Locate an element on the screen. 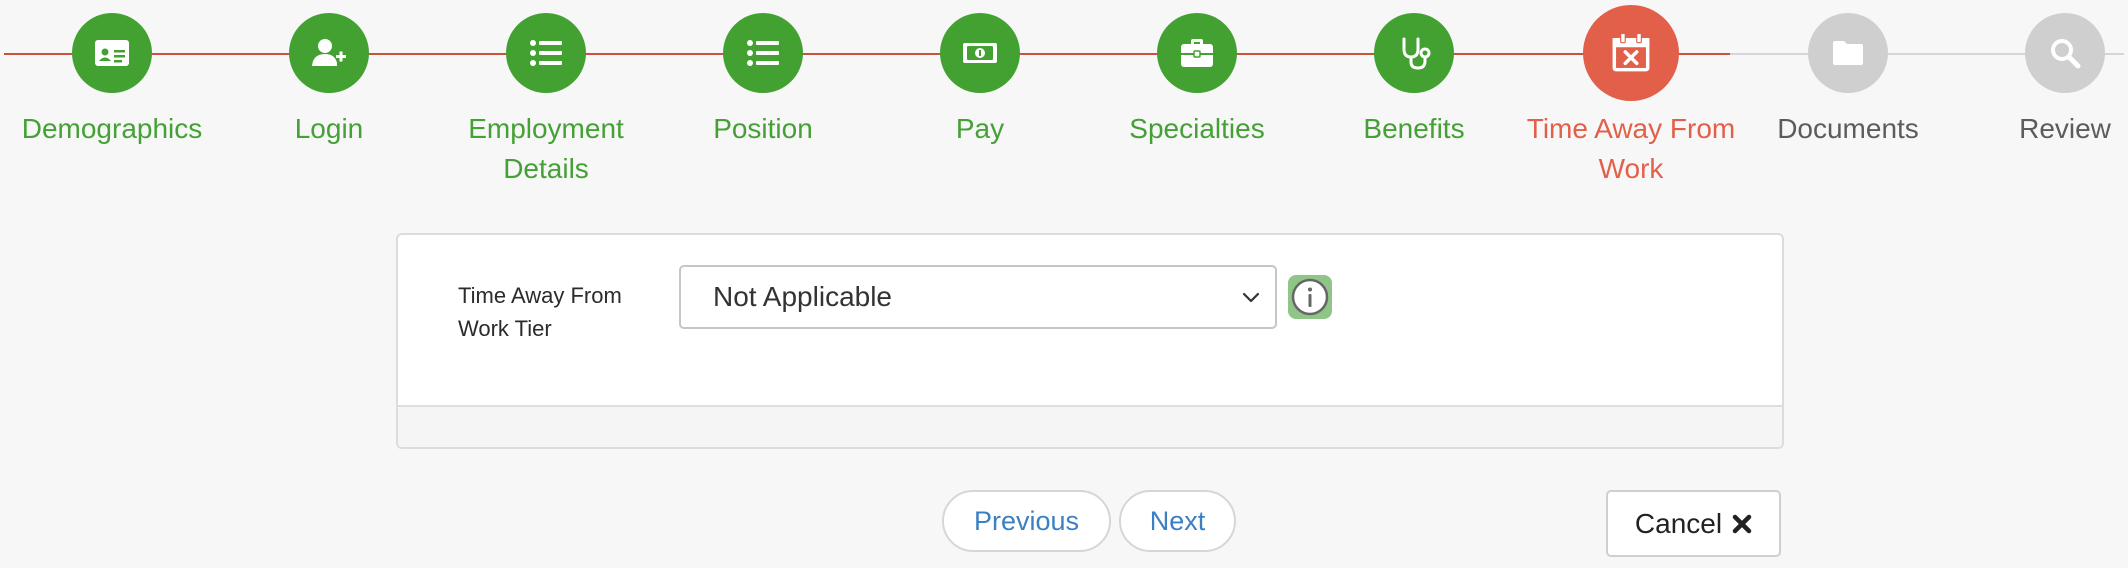 The height and width of the screenshot is (568, 2128). step-label: Time Away From Work is located at coordinates (1631, 148).